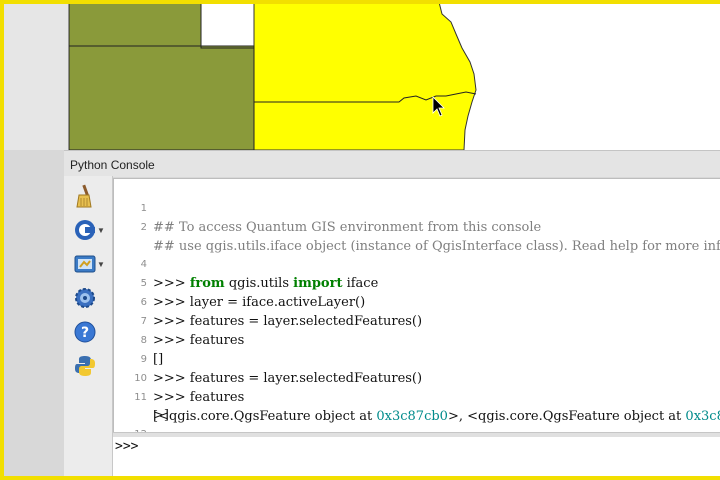 This screenshot has height=480, width=720. I want to click on settings-icon, so click(85, 298).